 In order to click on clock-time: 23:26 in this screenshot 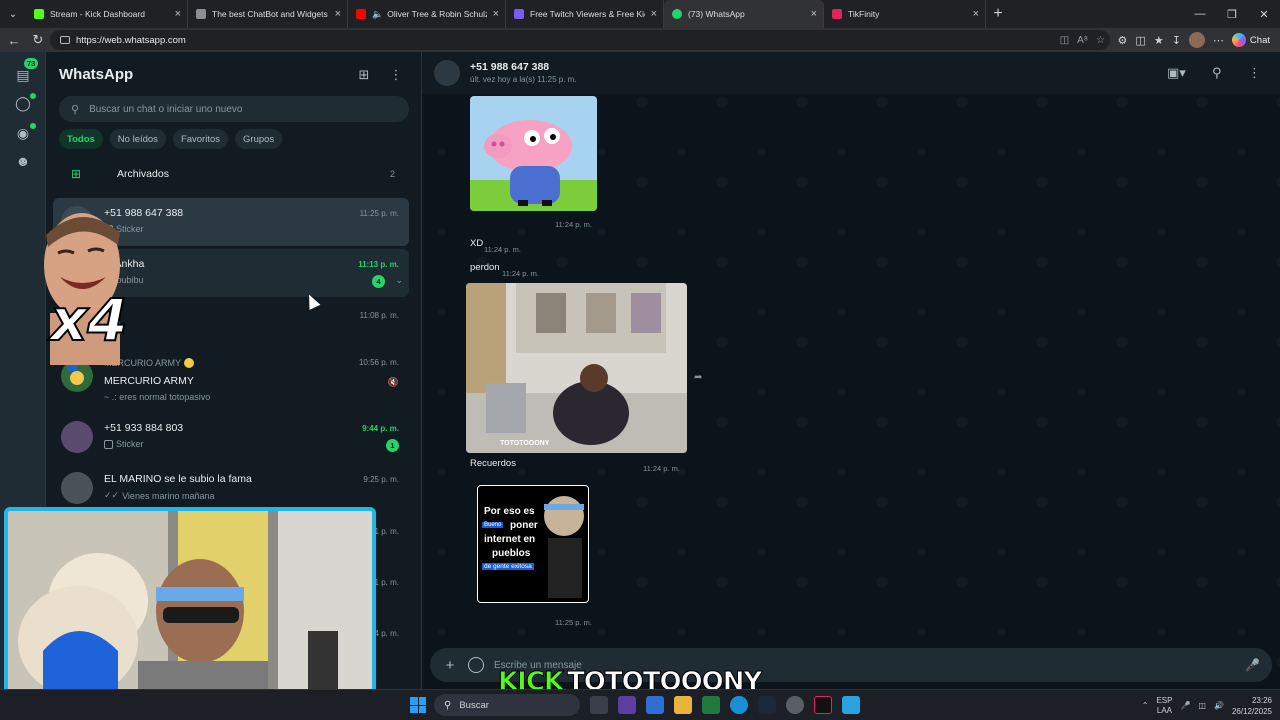, I will do `click(1261, 700)`.